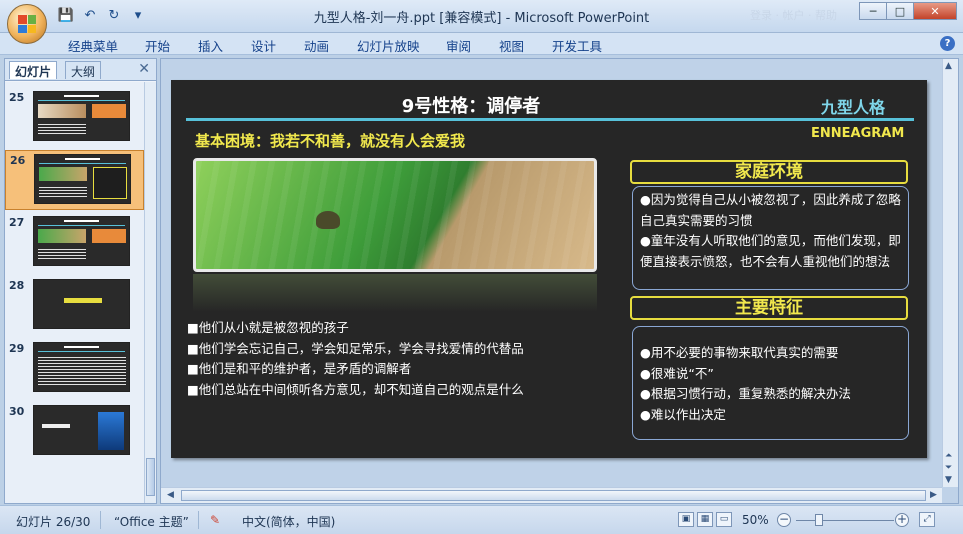 The image size is (963, 534). I want to click on close-button: ✕, so click(935, 11).